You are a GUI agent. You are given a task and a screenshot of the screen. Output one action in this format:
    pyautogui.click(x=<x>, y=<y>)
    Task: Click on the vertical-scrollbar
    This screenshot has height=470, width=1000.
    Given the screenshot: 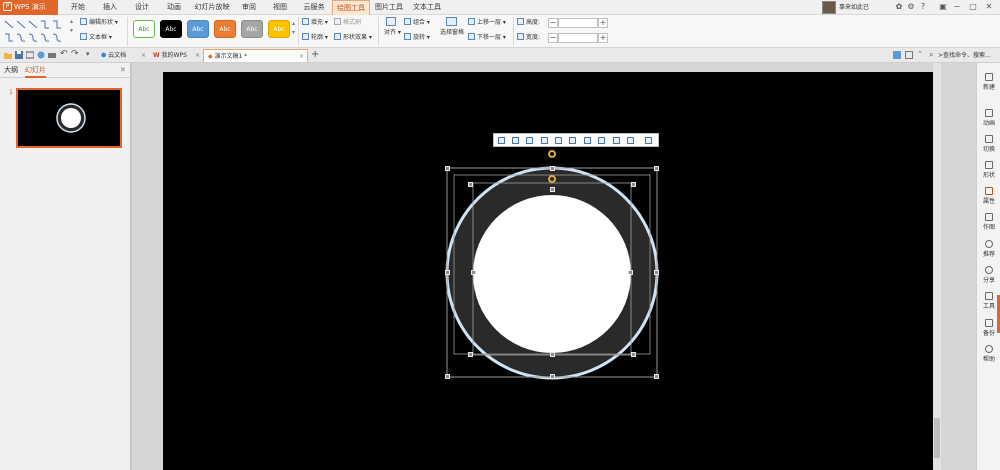 What is the action you would take?
    pyautogui.click(x=937, y=266)
    